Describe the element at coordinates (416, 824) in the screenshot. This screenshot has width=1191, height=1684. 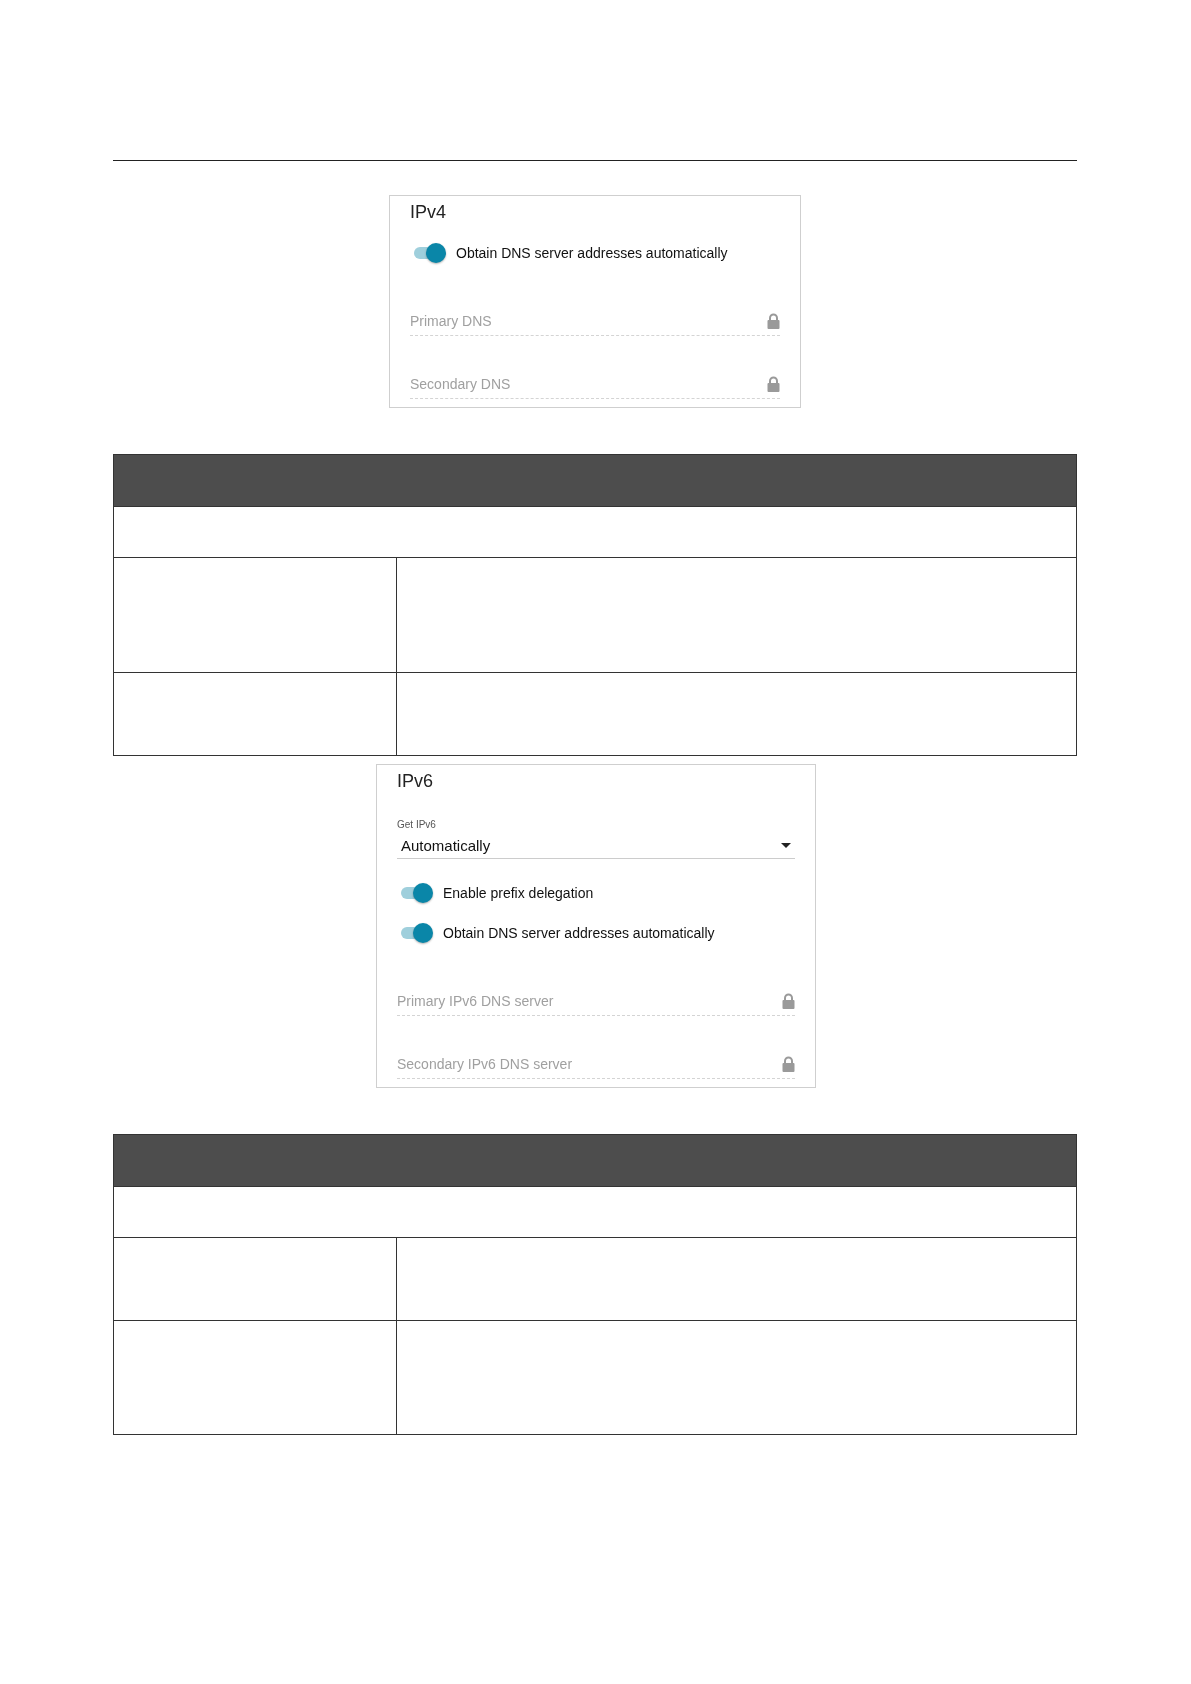
I see `field-label: Get IPv6` at that location.